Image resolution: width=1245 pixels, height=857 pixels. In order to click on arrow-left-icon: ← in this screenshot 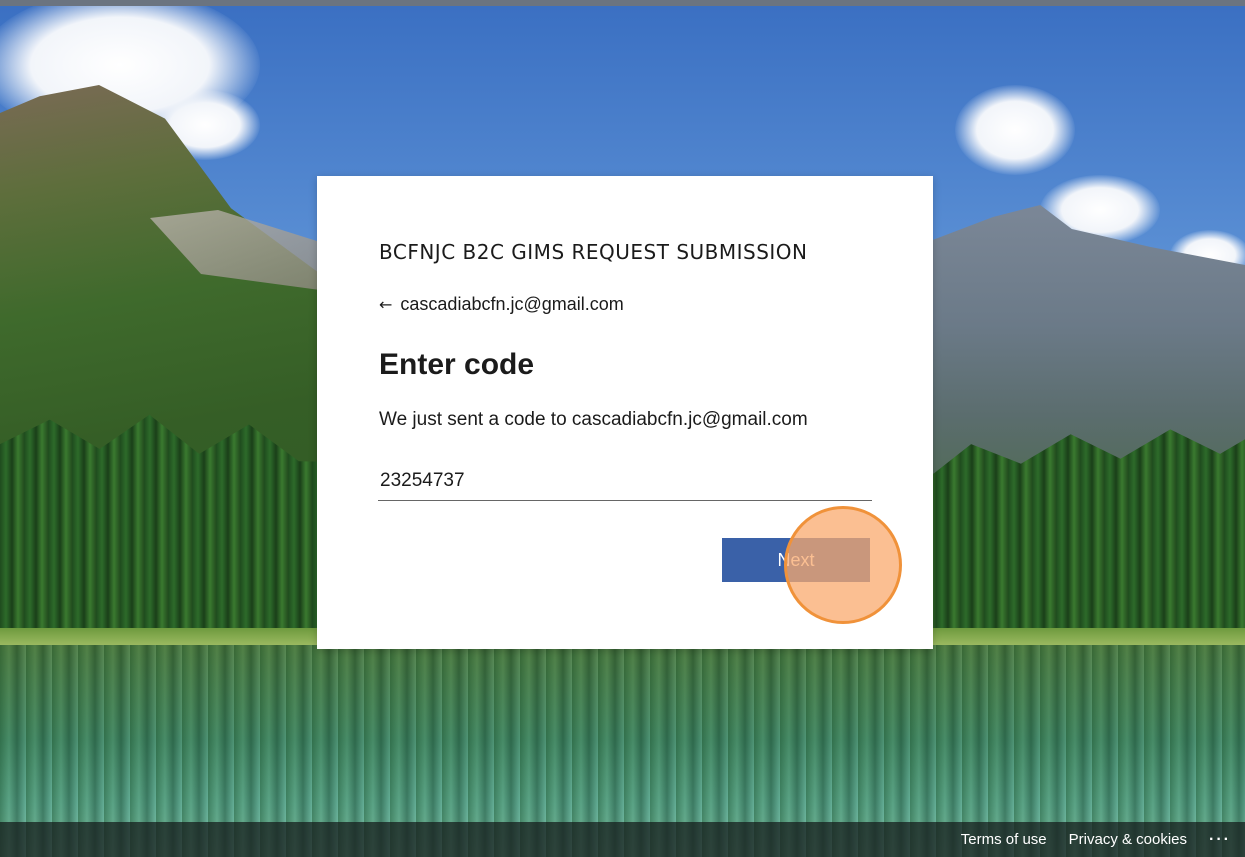, I will do `click(386, 304)`.